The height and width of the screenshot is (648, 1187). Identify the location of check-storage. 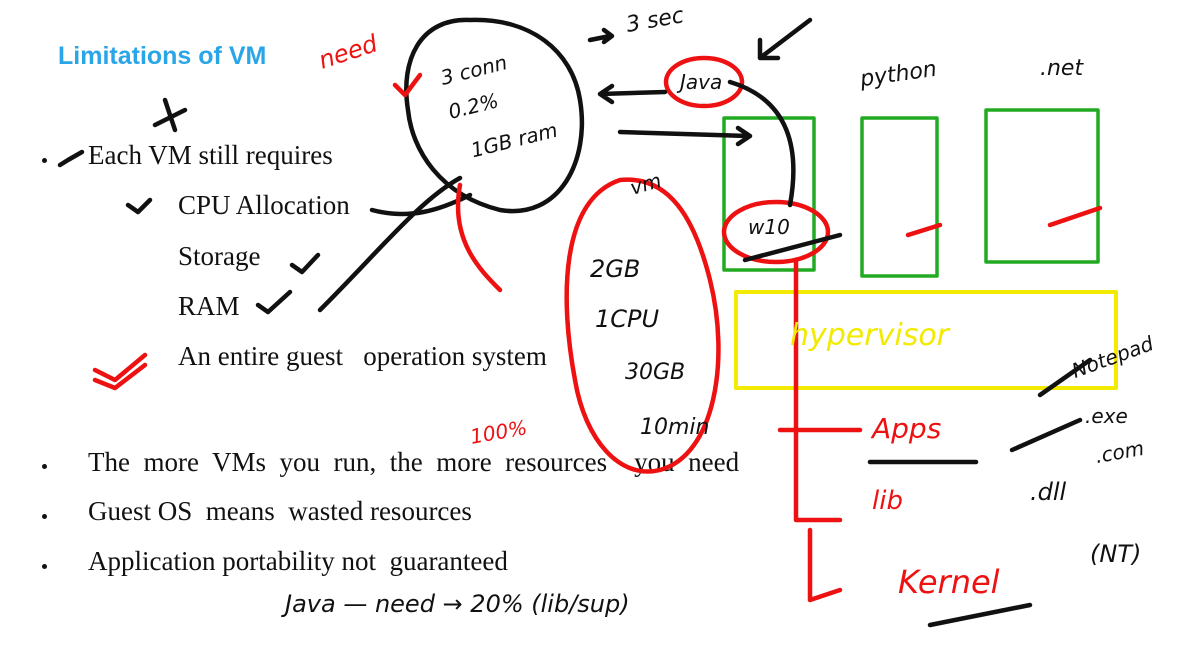
(305, 263).